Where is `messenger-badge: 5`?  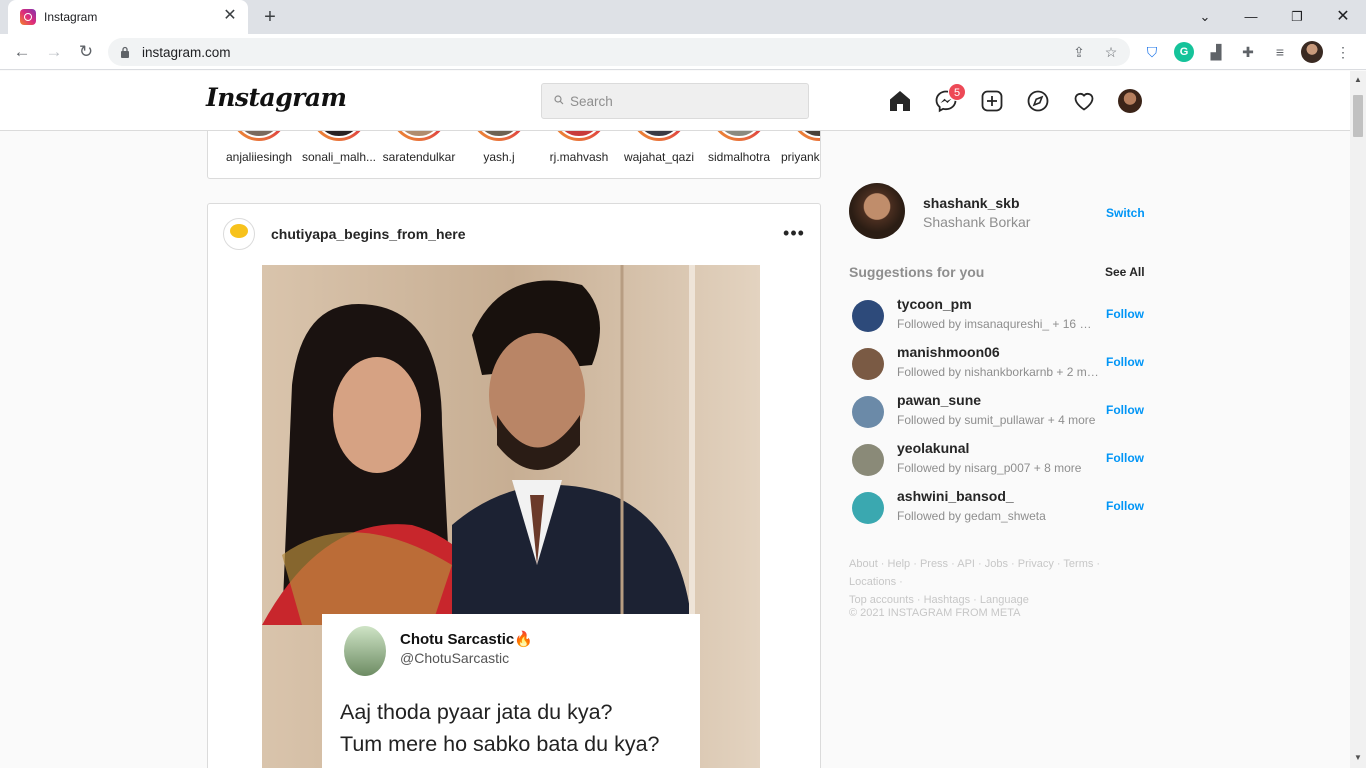
messenger-badge: 5 is located at coordinates (957, 92).